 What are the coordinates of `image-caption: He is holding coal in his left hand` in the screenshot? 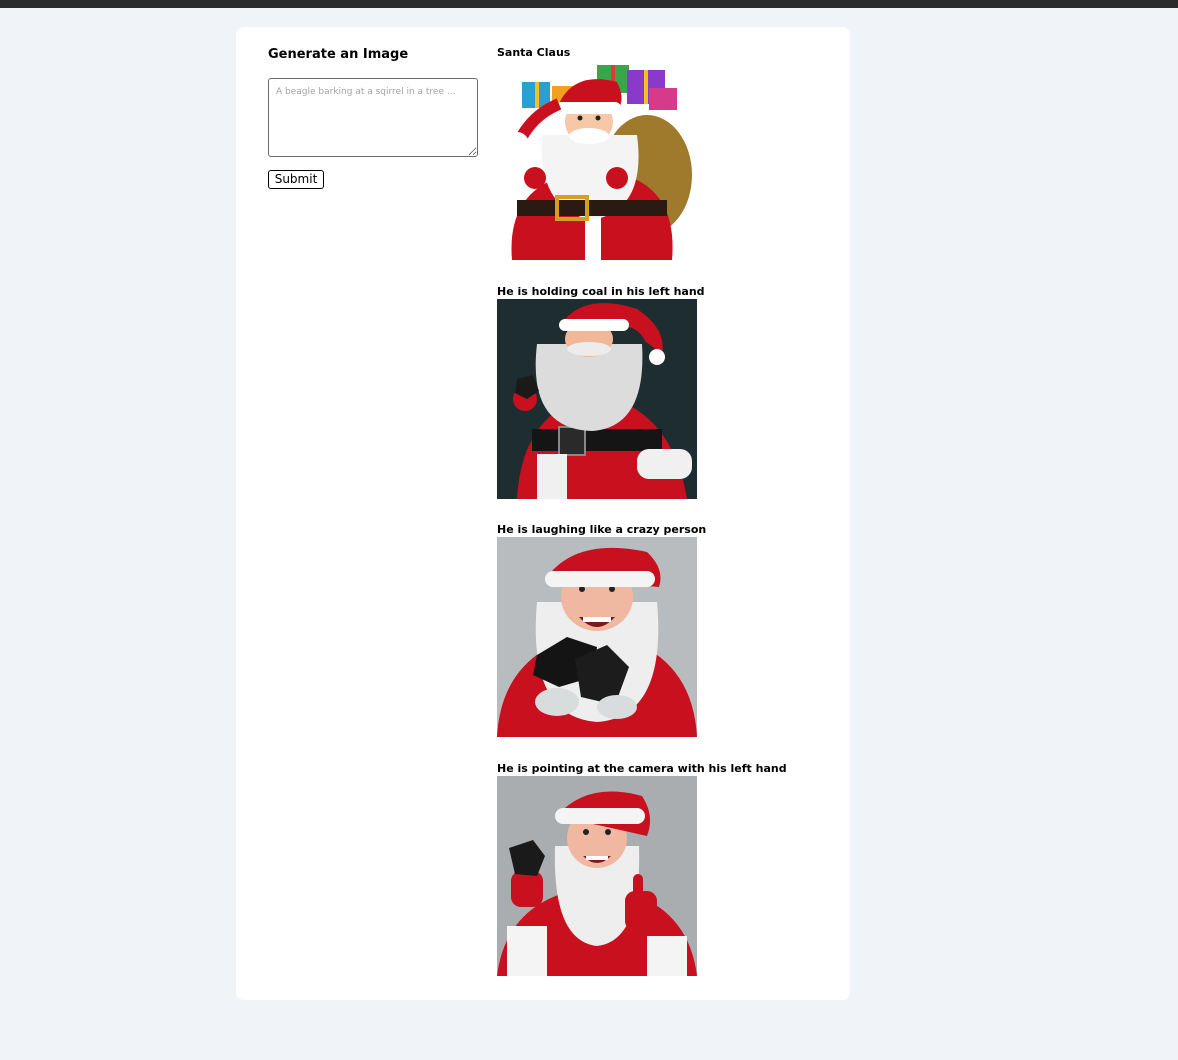 It's located at (601, 291).